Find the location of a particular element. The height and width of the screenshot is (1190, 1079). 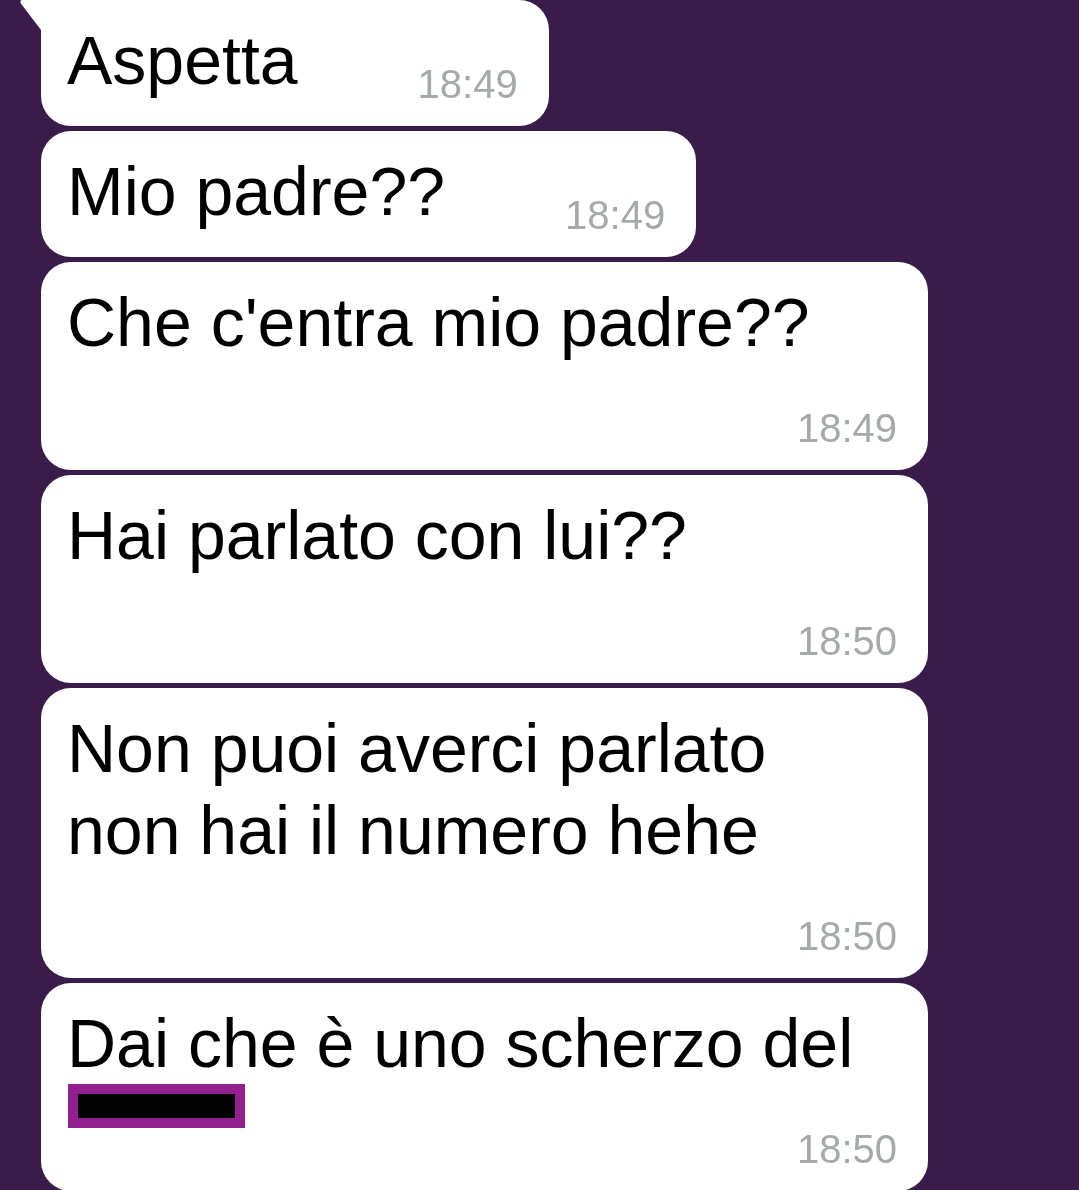

message-text: Dai che è uno scherzo del is located at coordinates (460, 1043).